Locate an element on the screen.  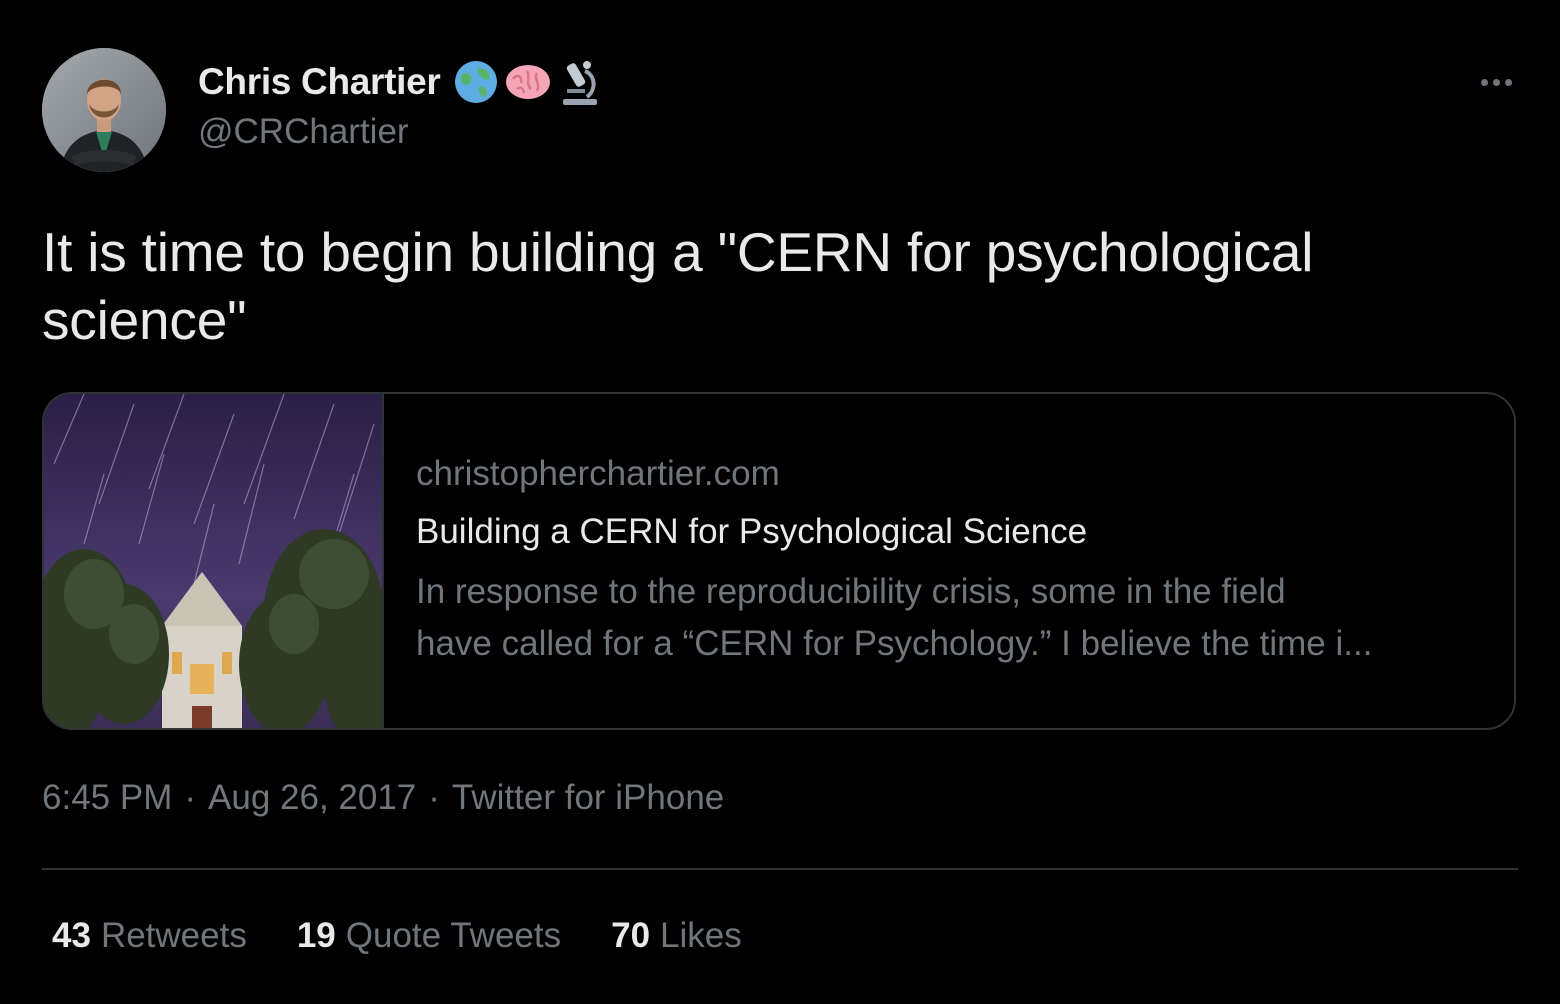
tweet-date: Aug 26, 2017 is located at coordinates (312, 798).